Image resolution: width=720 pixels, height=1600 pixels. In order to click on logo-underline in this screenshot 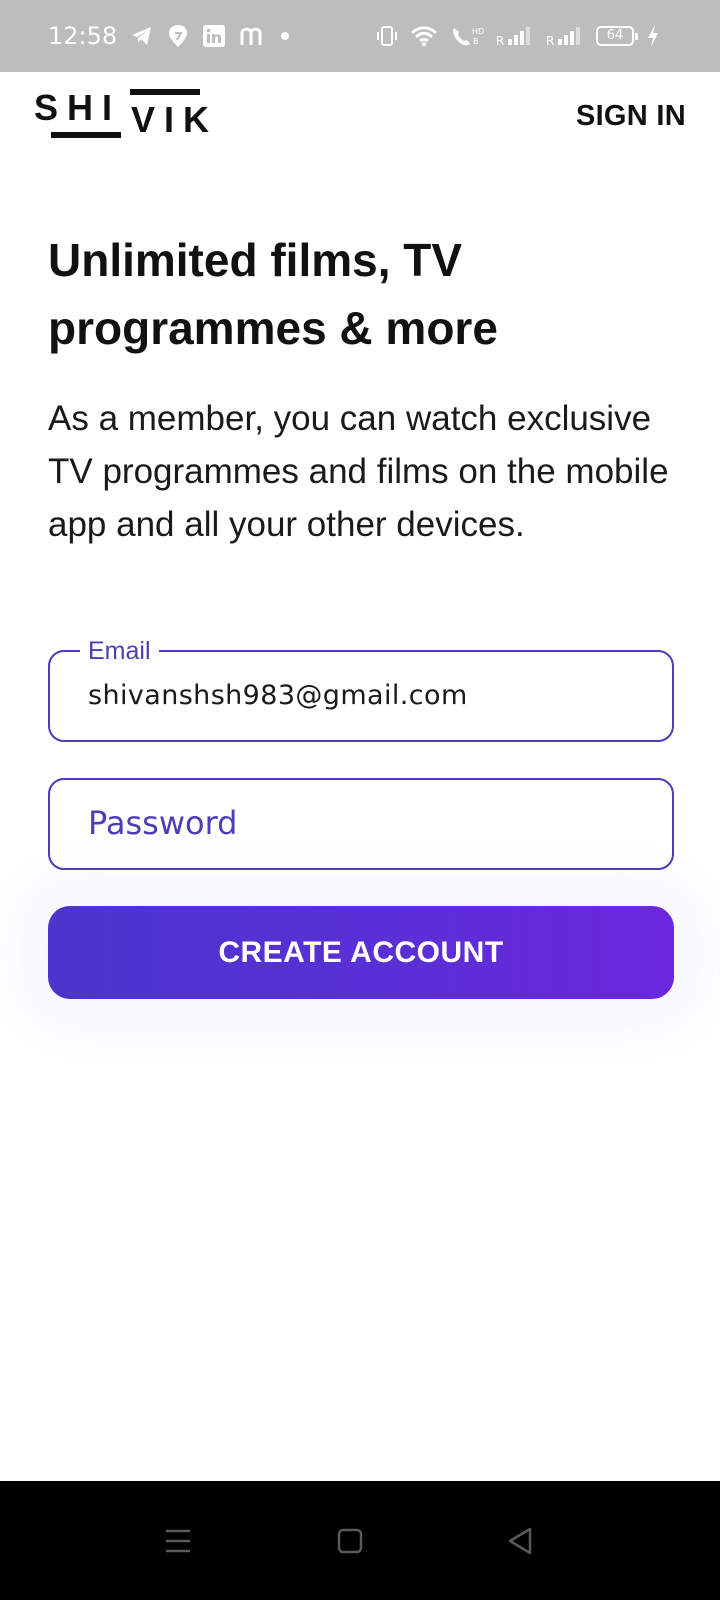, I will do `click(86, 135)`.